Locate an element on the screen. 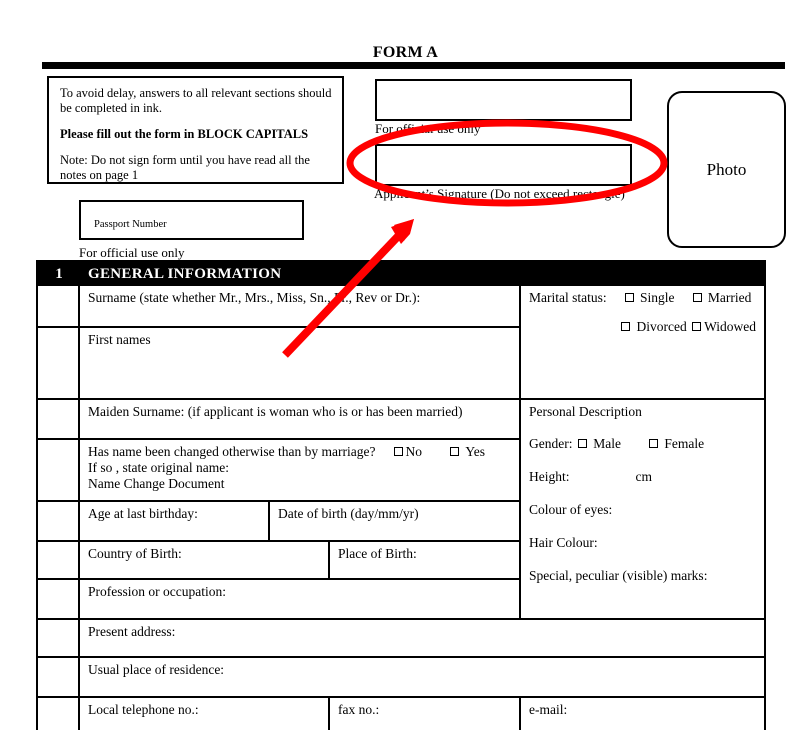 The height and width of the screenshot is (730, 811). height-row: Height: cm is located at coordinates (643, 477).